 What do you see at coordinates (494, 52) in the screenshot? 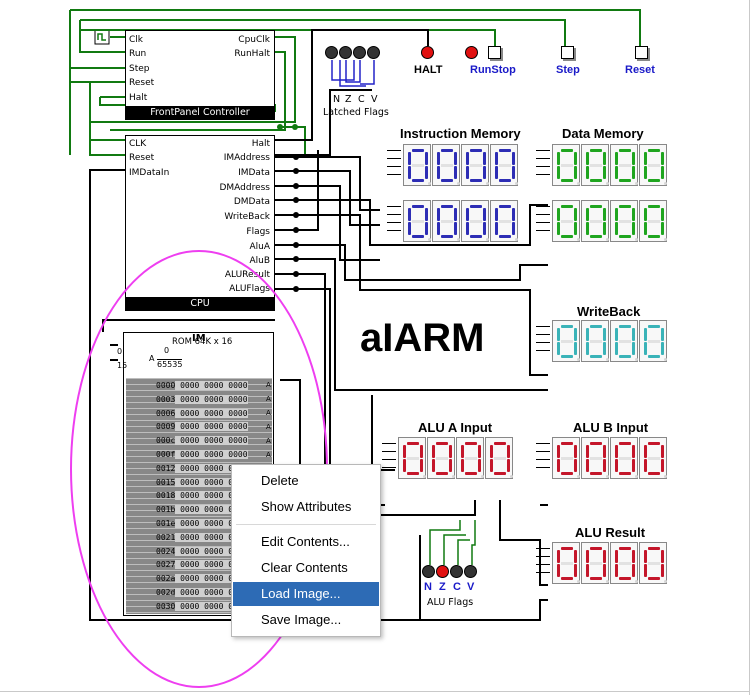
I see `runstop-button` at bounding box center [494, 52].